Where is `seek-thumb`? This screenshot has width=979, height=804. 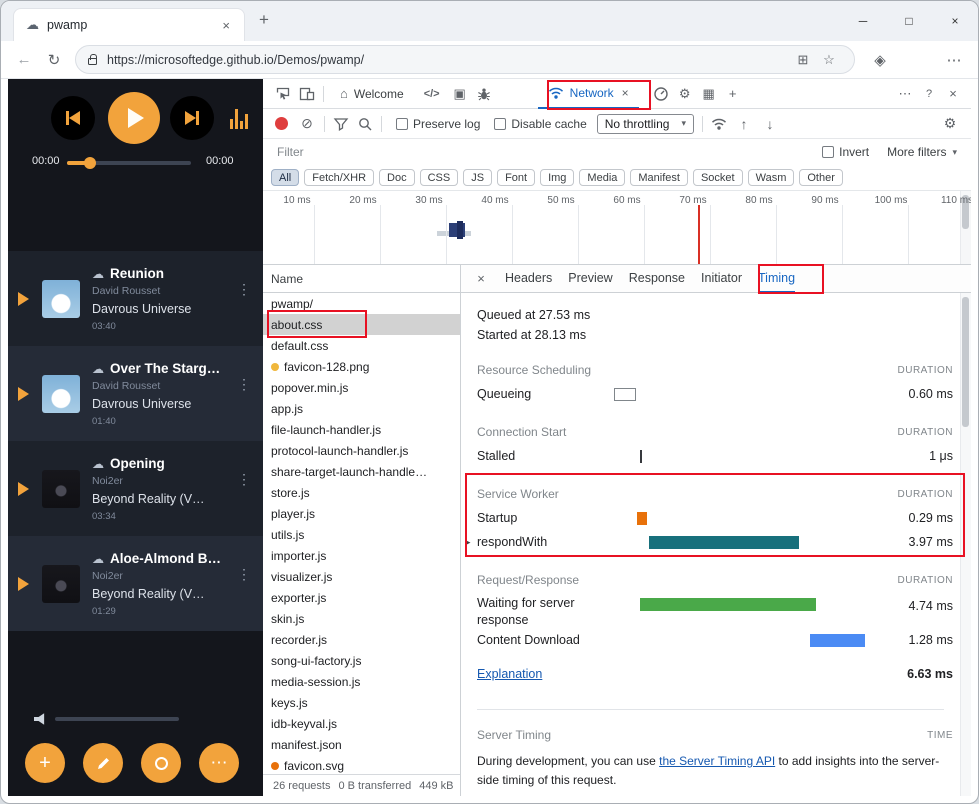
seek-thumb is located at coordinates (90, 163).